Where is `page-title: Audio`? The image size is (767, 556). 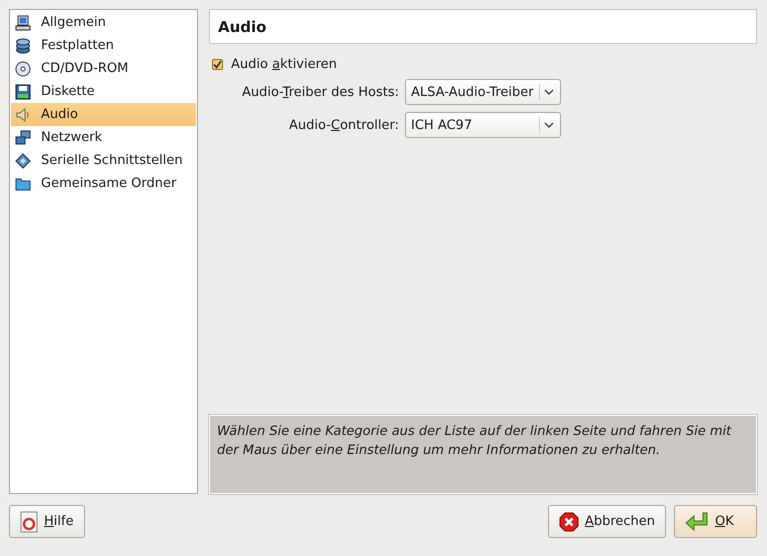
page-title: Audio is located at coordinates (483, 26).